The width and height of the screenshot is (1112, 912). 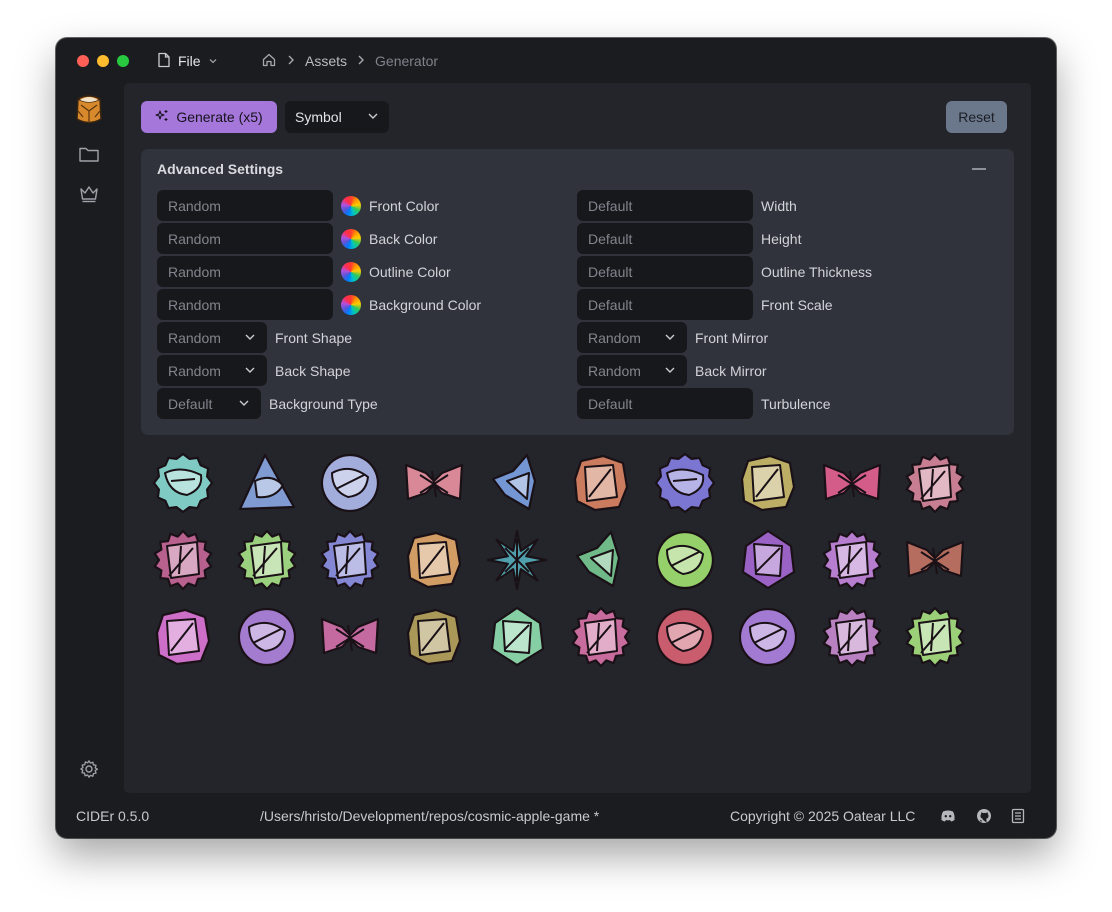 I want to click on setting-row: Random Front Color, so click(x=298, y=205).